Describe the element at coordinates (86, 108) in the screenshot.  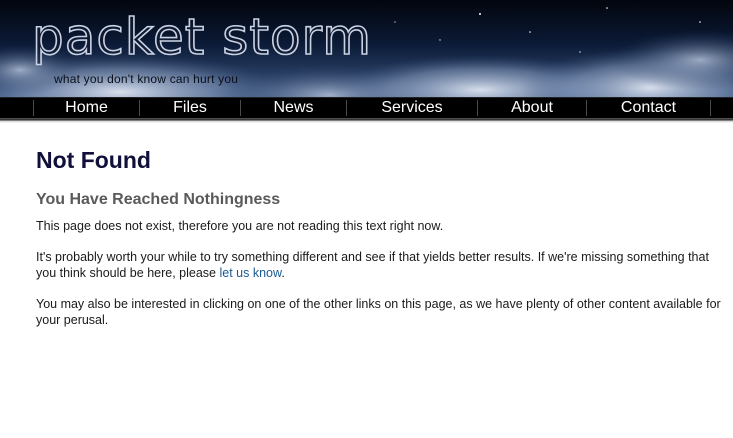
I see `nav-item-home: Home` at that location.